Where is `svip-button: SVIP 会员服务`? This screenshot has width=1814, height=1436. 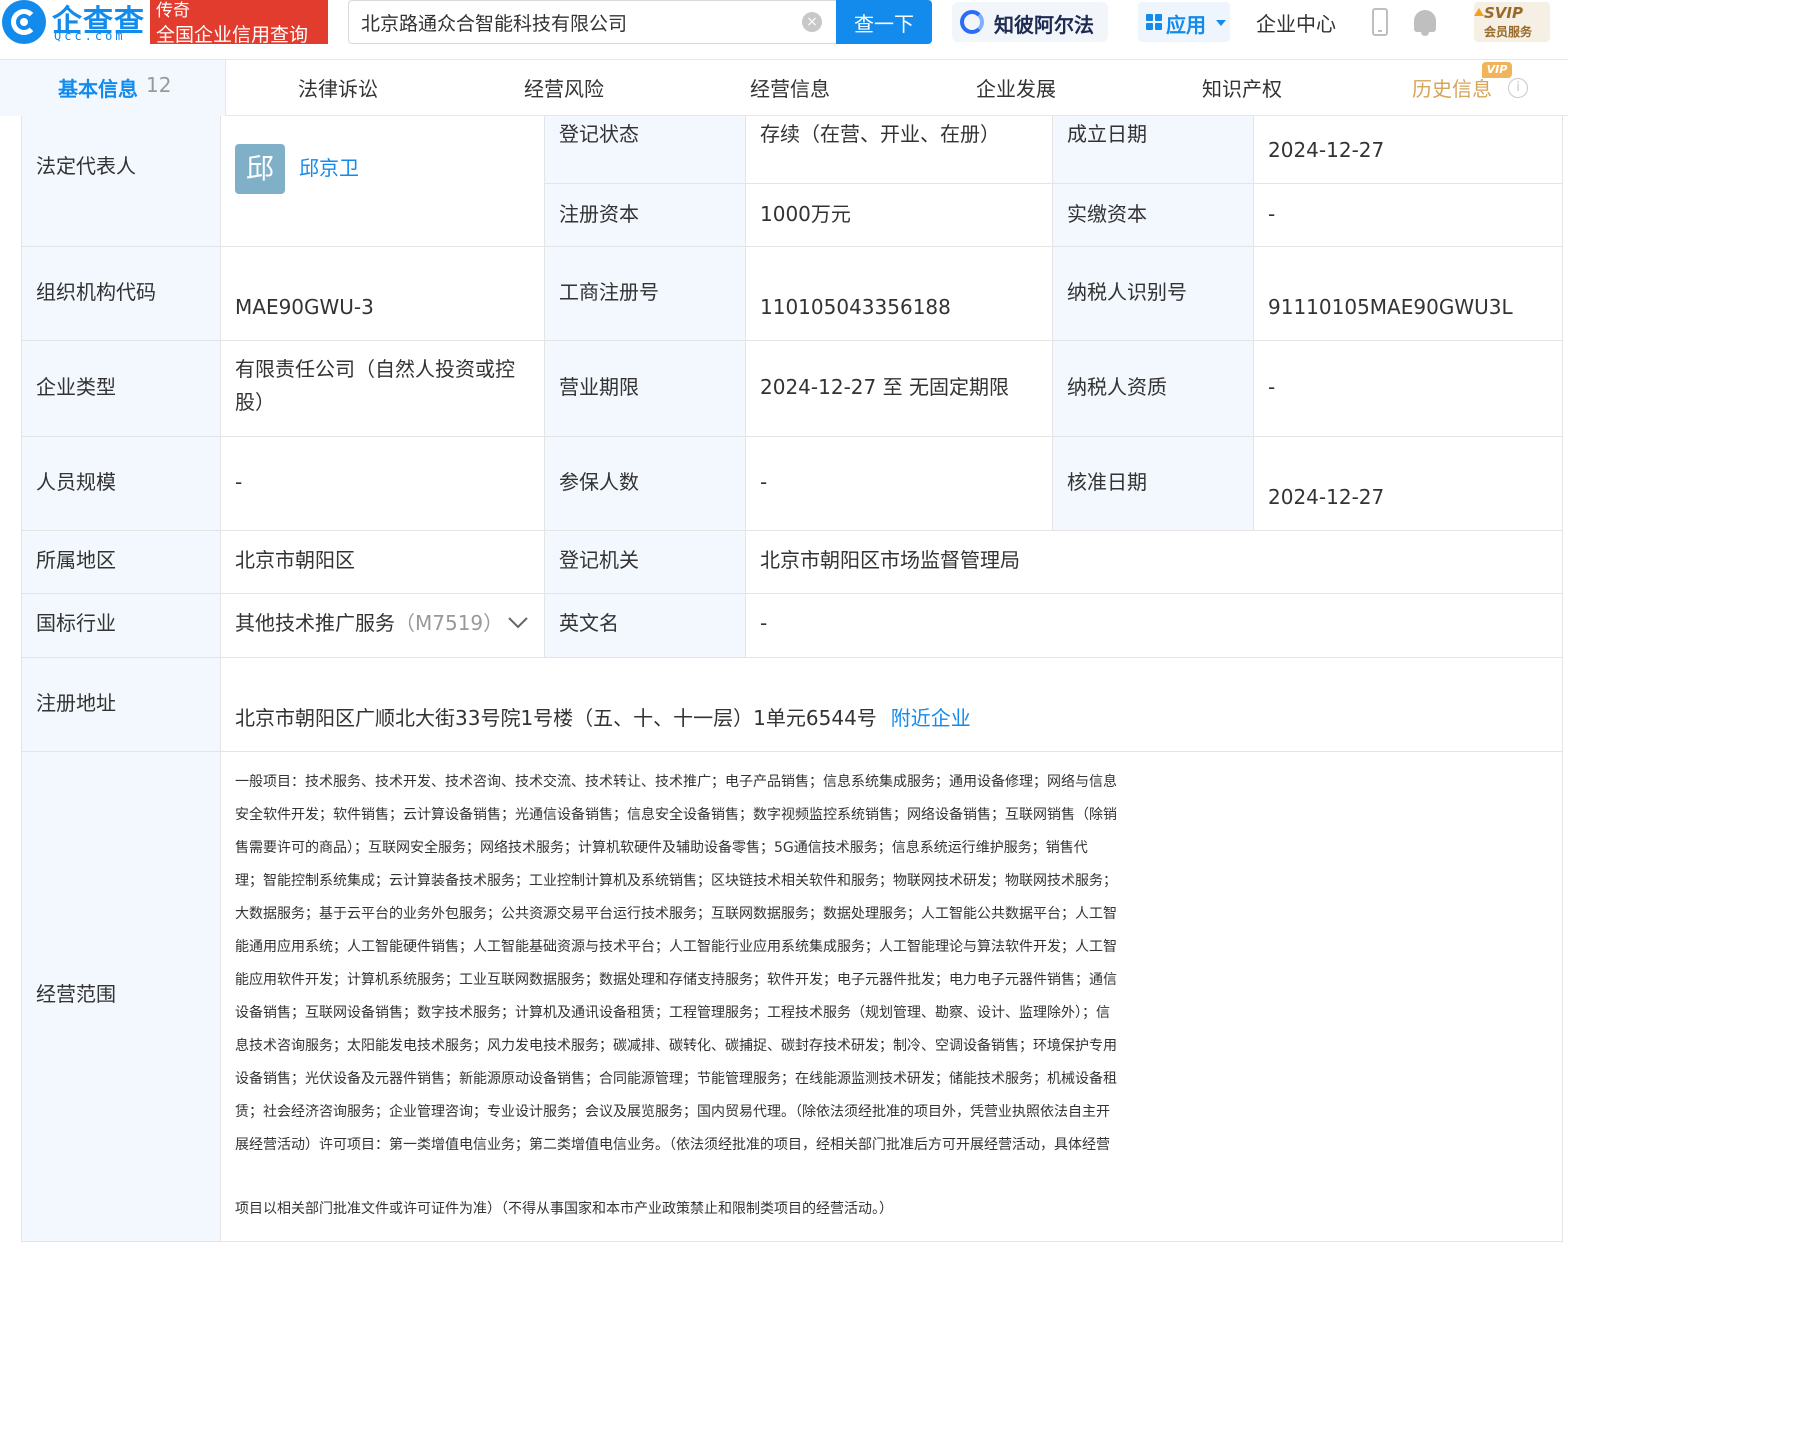 svip-button: SVIP 会员服务 is located at coordinates (1512, 22).